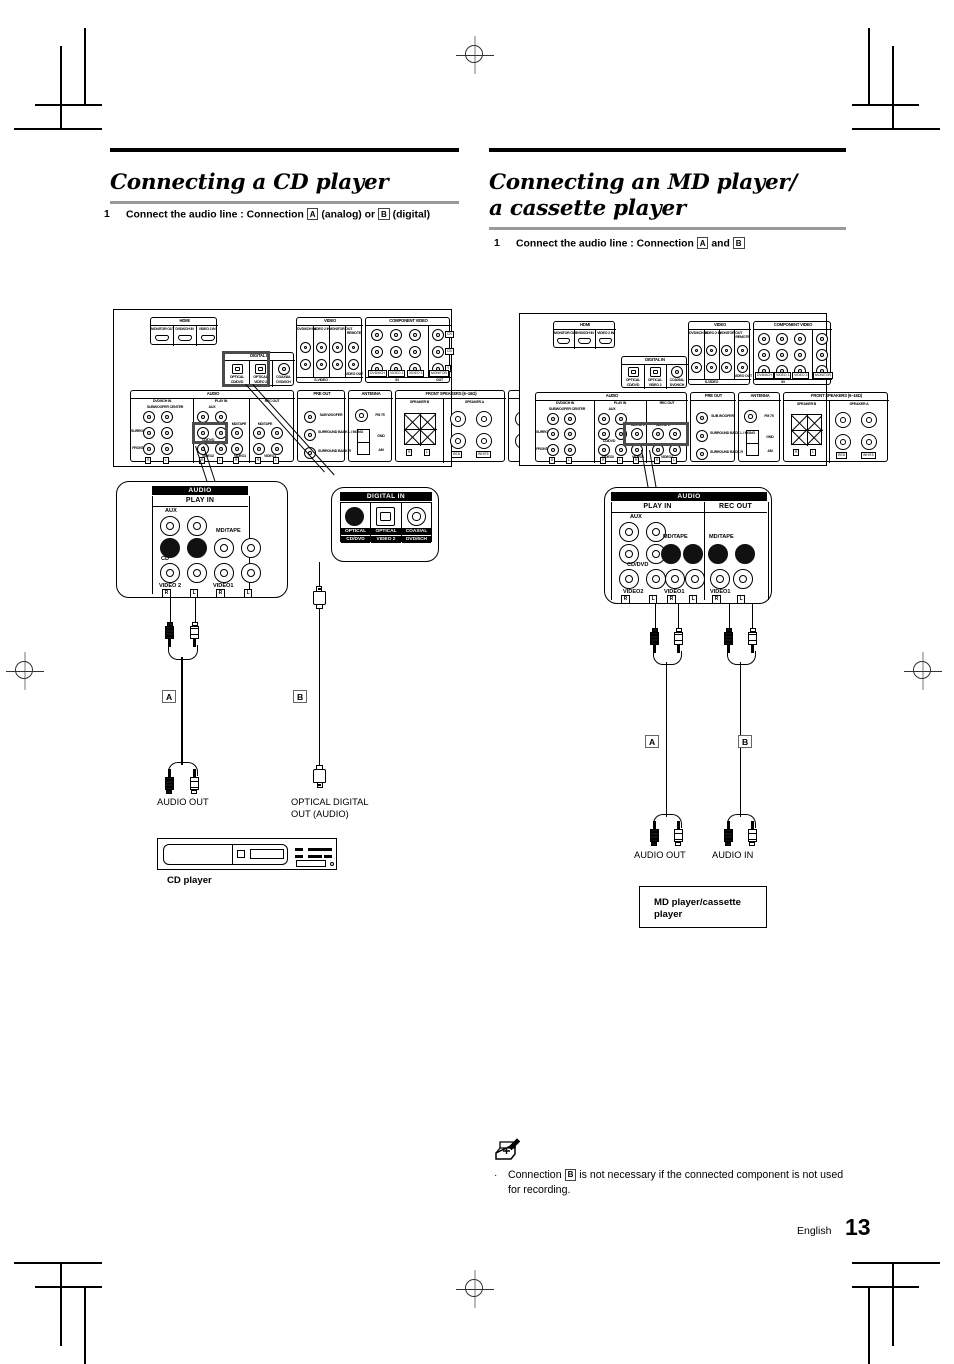 The height and width of the screenshot is (1364, 954). What do you see at coordinates (836, 395) in the screenshot?
I see `panel-speakers-title: FRONT SPEAKERS (6~16Ω)` at bounding box center [836, 395].